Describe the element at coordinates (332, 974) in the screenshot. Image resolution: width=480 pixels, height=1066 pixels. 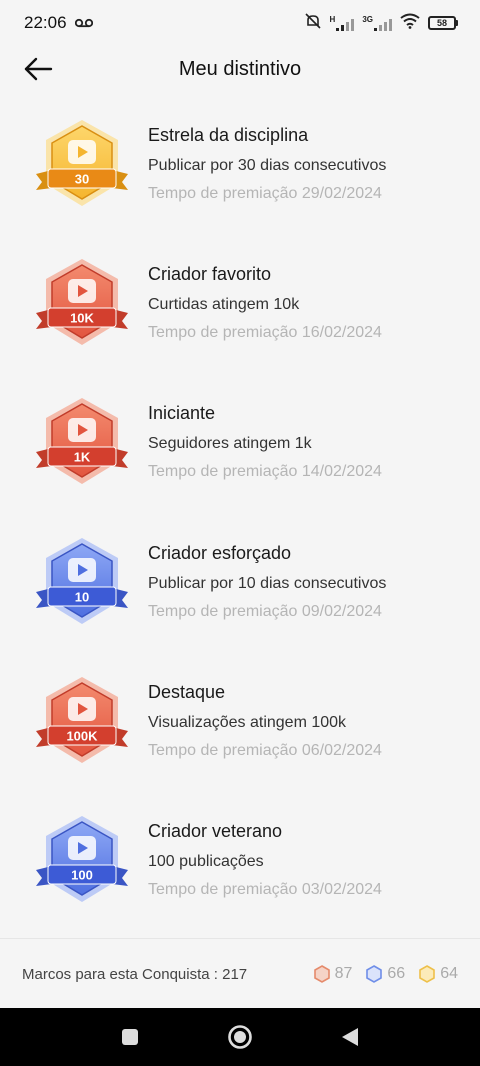
I see `red-badge-count: 87` at that location.